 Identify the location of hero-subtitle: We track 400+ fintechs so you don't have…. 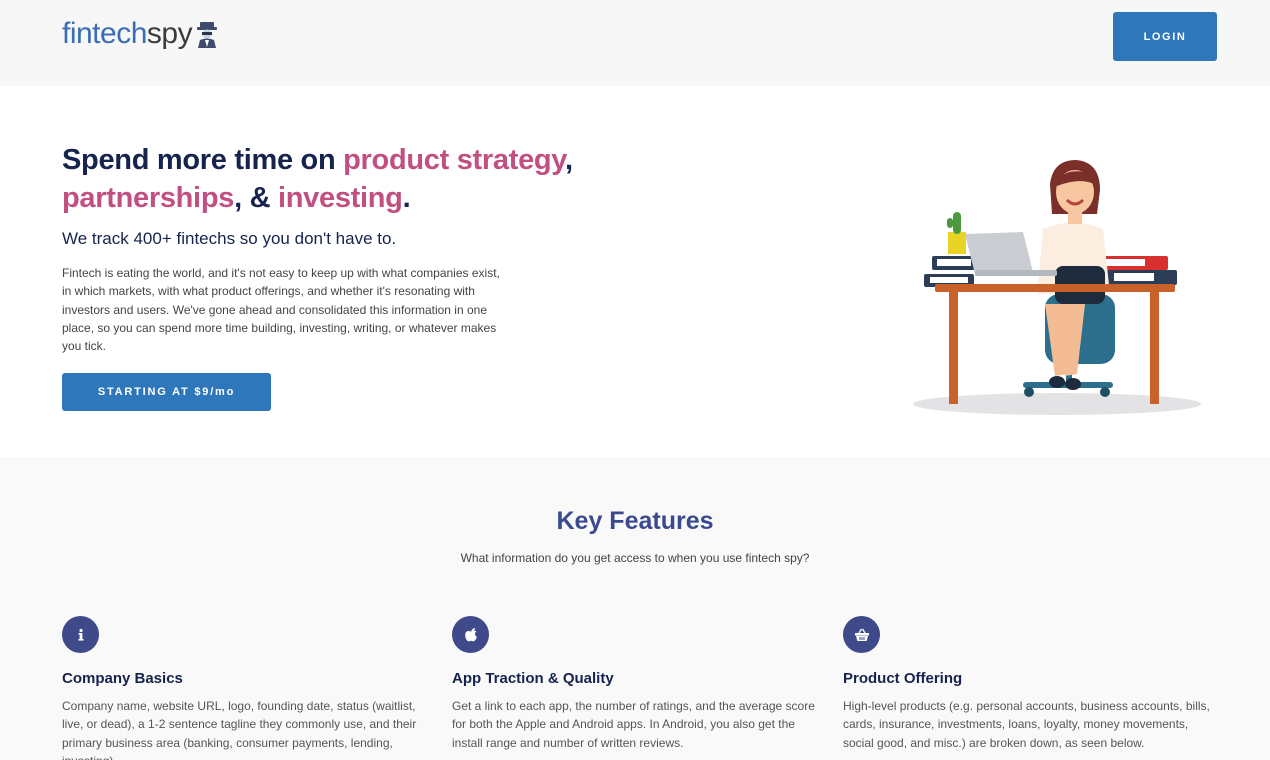
(229, 238).